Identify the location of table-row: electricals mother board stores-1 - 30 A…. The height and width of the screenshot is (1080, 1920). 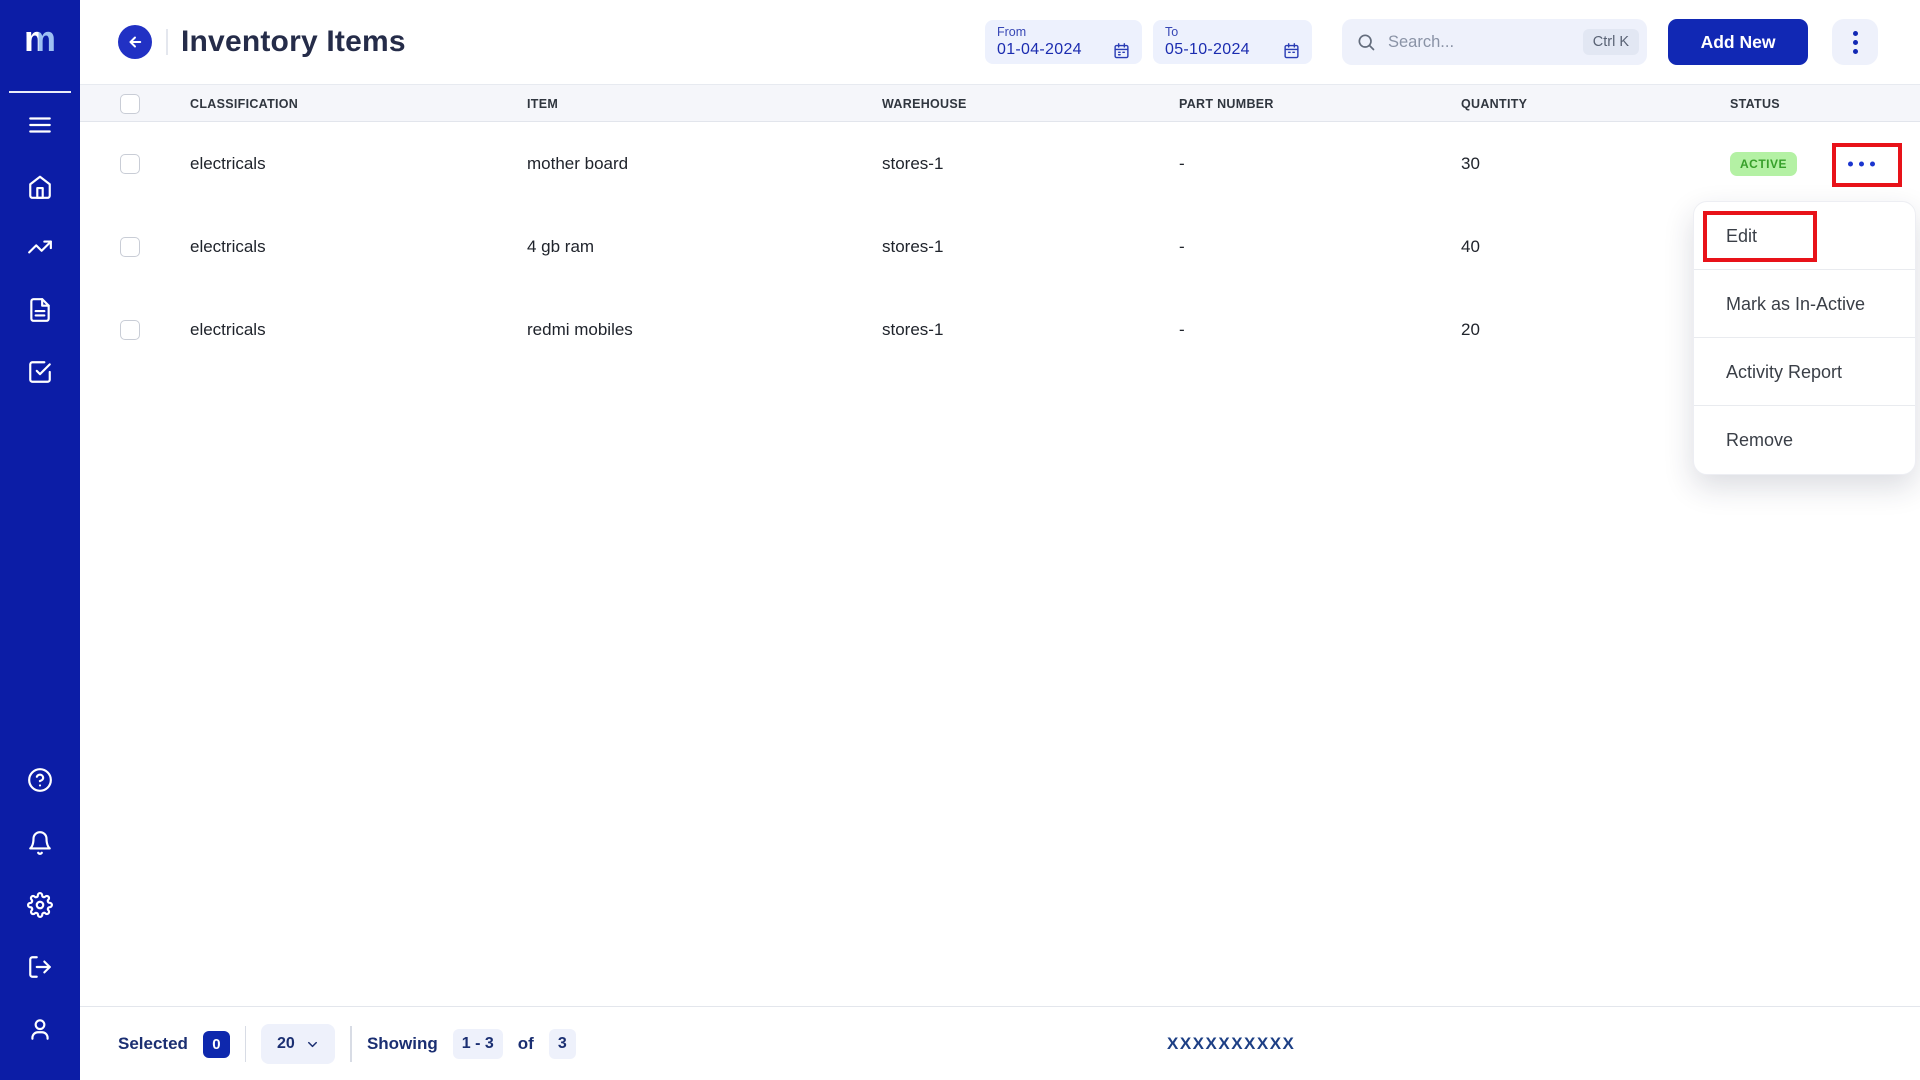
(1000, 163).